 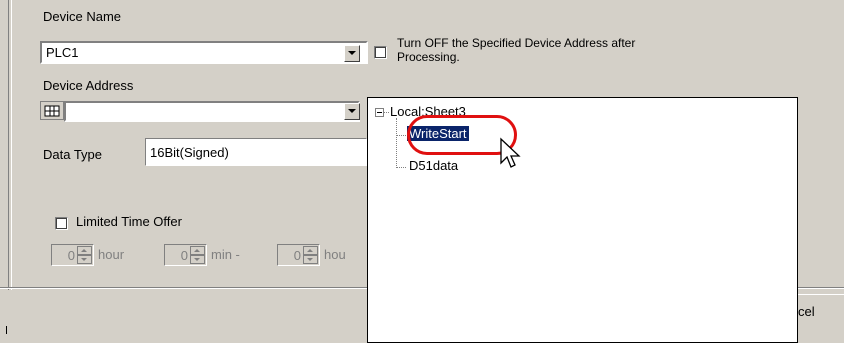 I want to click on collapse-icon, so click(x=379, y=112).